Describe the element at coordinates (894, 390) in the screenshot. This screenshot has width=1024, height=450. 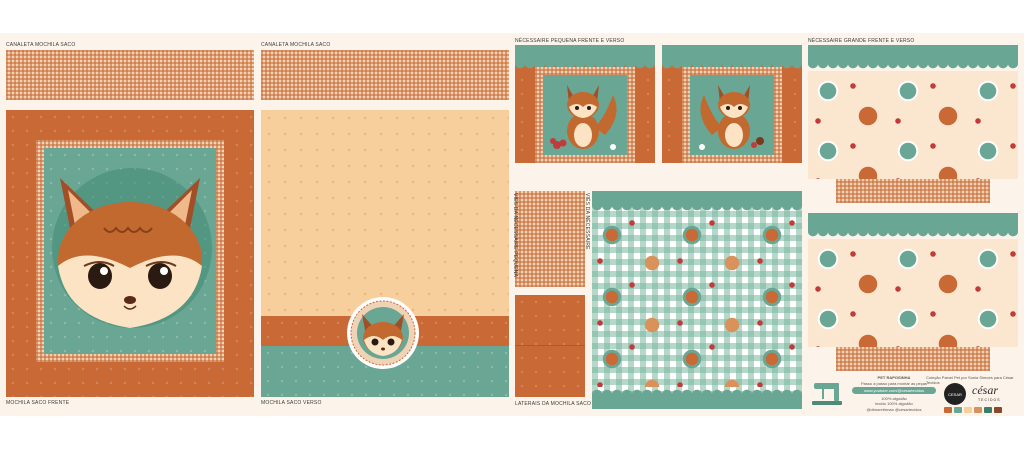
I see `footer-youtube-link: www.youtube.com/@cesartecidos` at that location.